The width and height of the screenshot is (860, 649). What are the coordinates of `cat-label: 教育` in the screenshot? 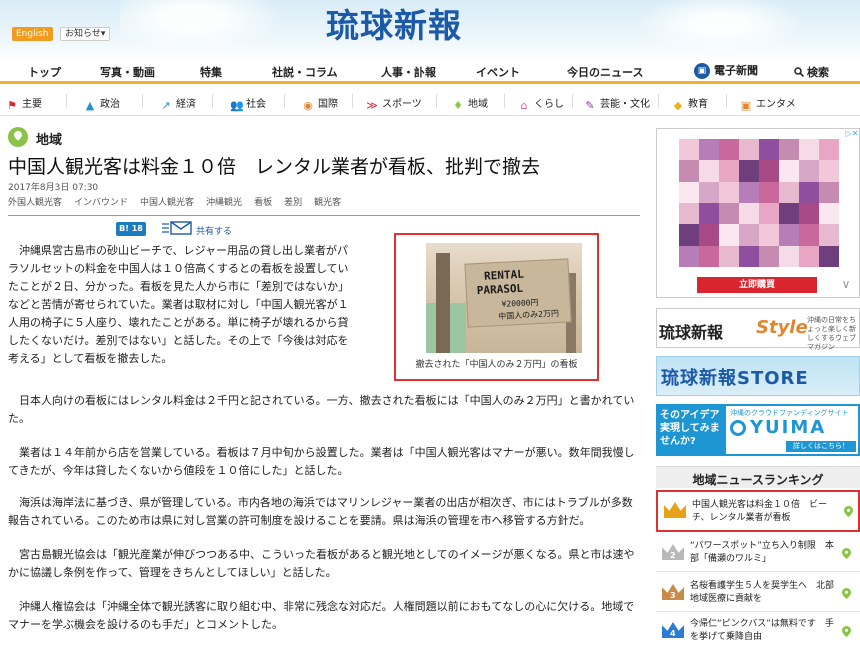 It's located at (698, 104).